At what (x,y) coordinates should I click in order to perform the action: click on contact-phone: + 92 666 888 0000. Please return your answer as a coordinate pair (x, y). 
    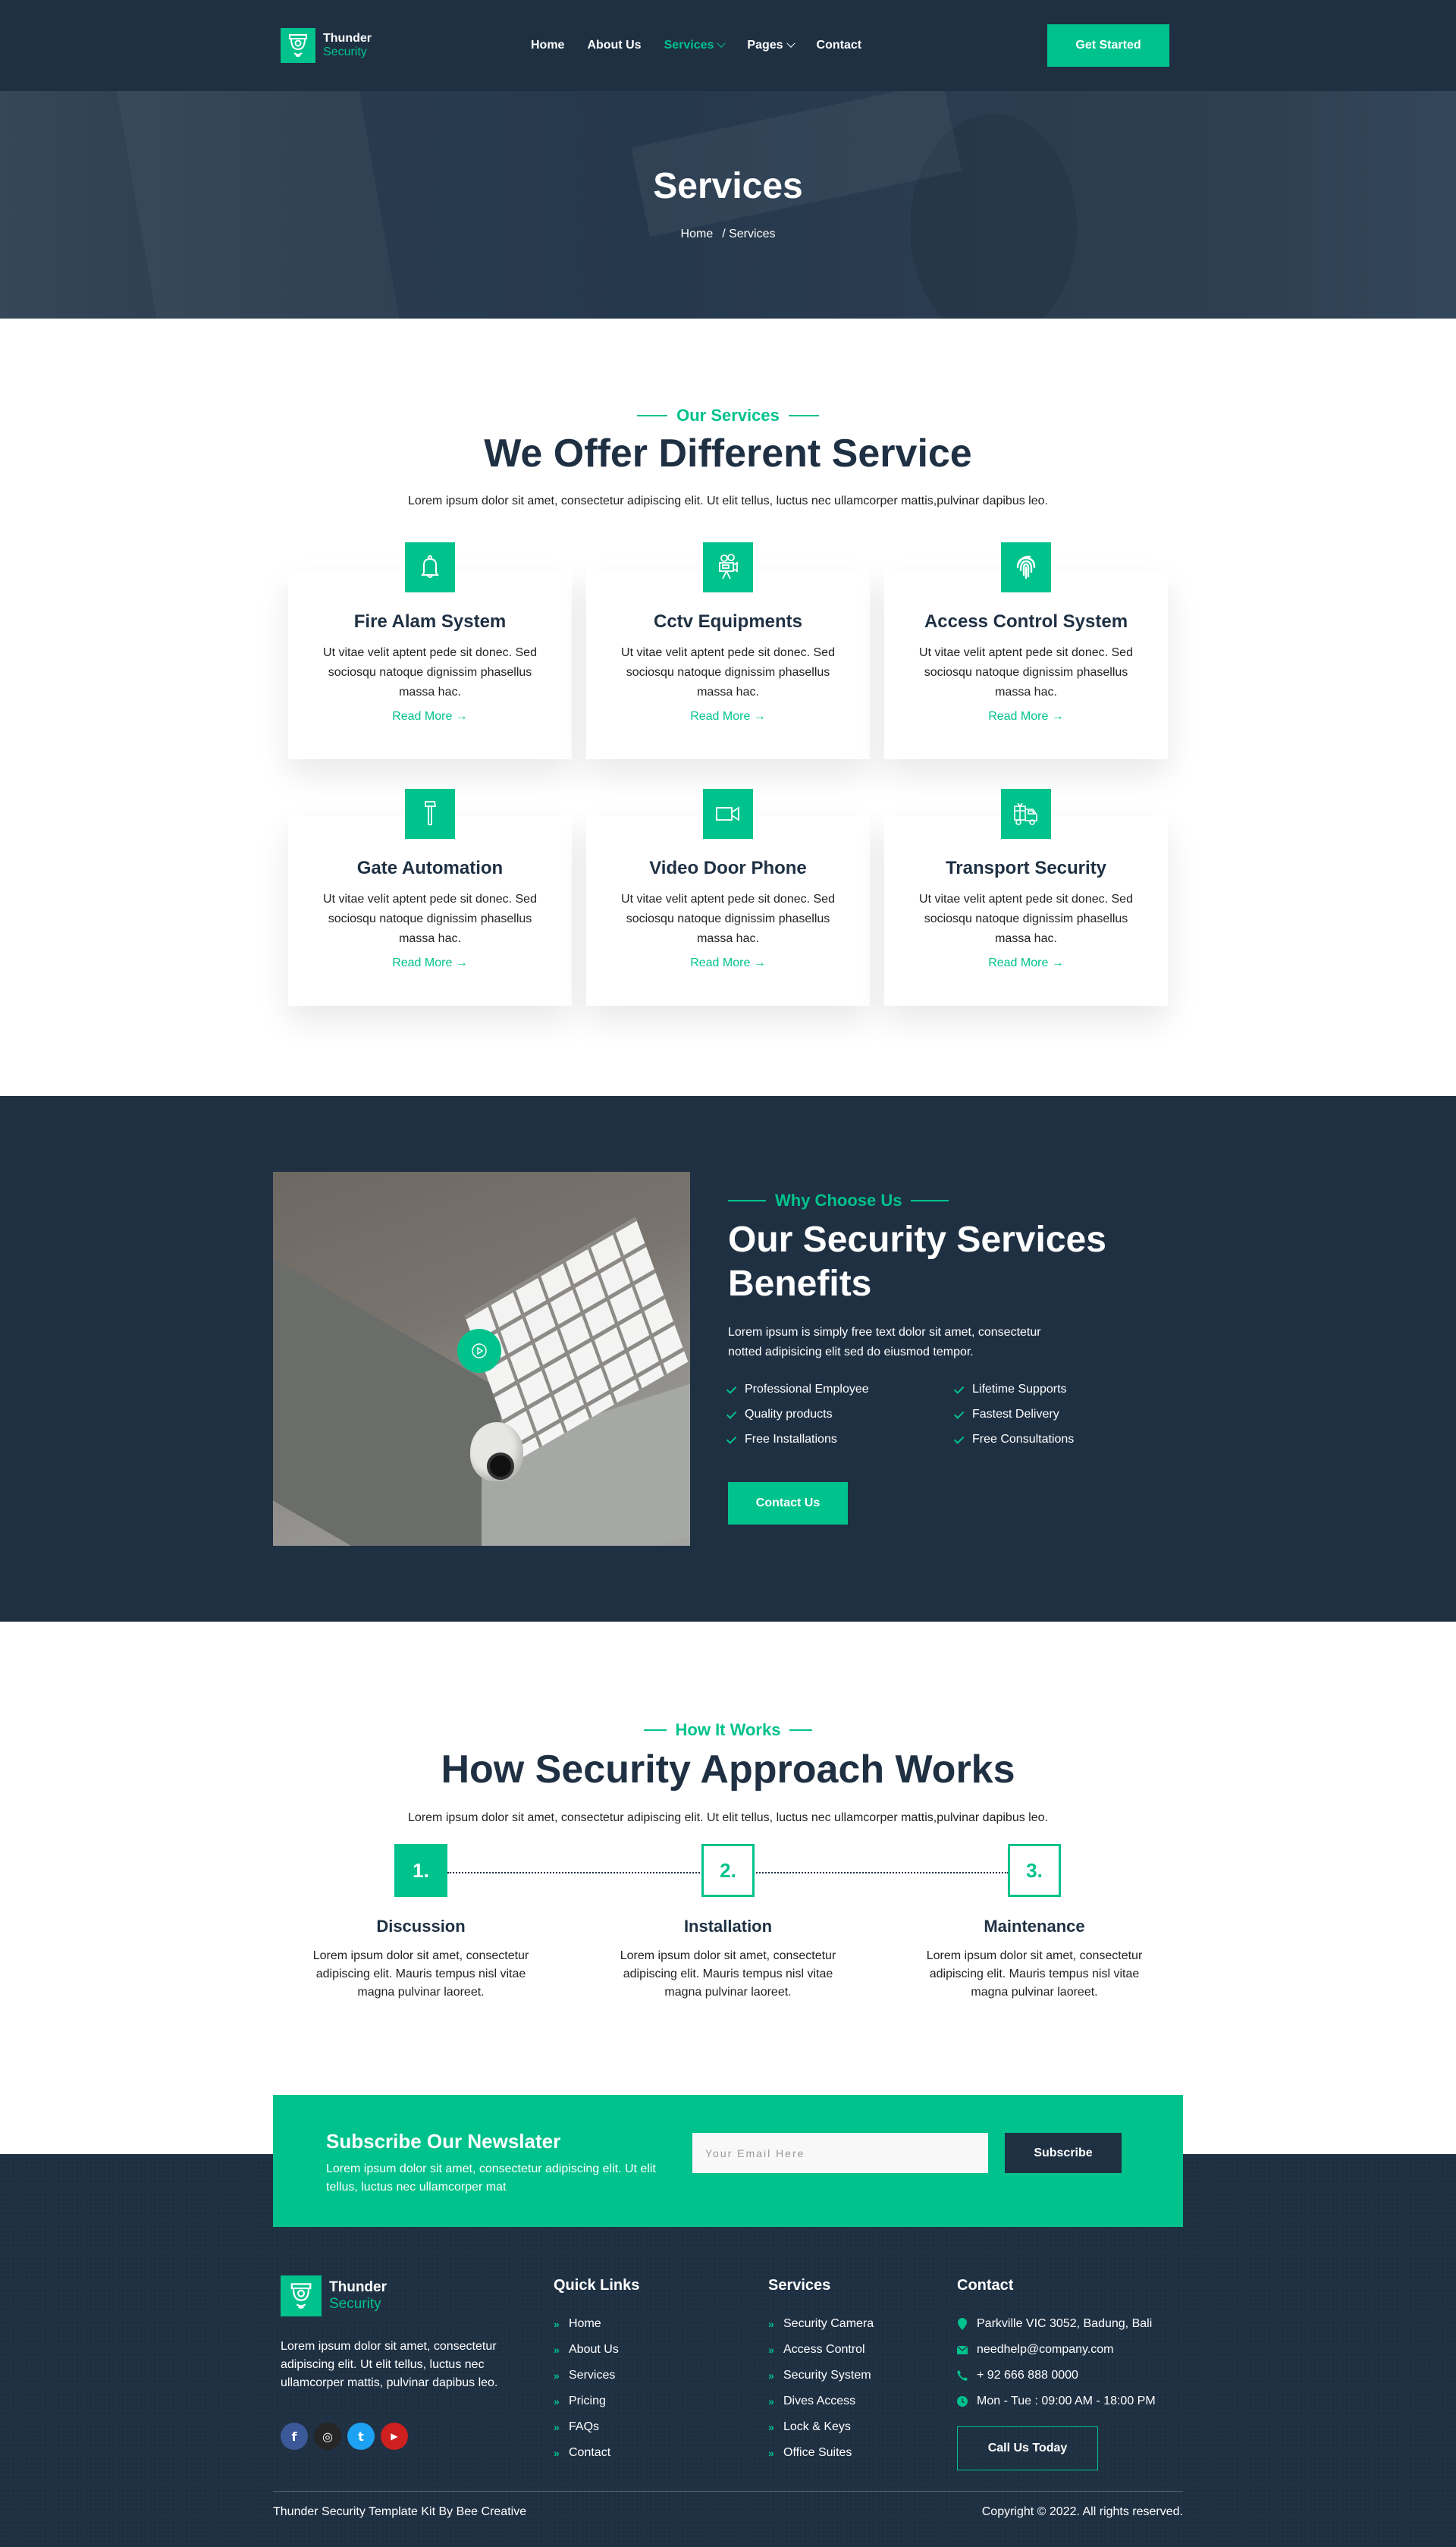
    Looking at the image, I should click on (1056, 2375).